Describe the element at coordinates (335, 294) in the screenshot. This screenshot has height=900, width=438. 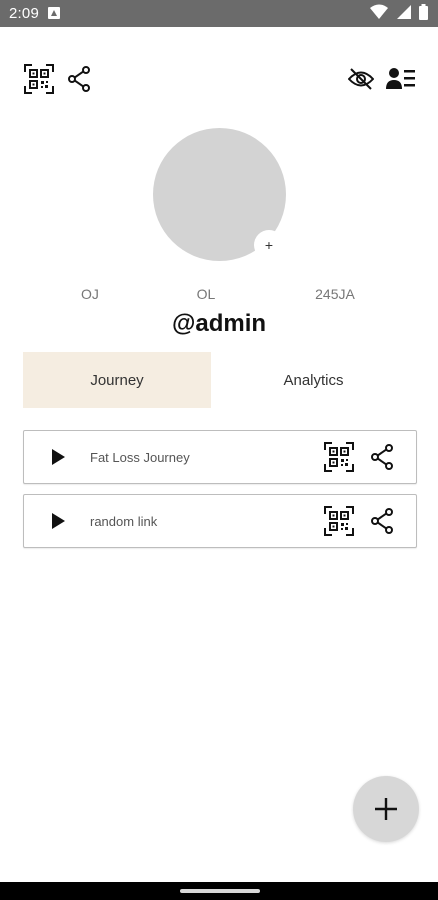
I see `stat-item: 245JA` at that location.